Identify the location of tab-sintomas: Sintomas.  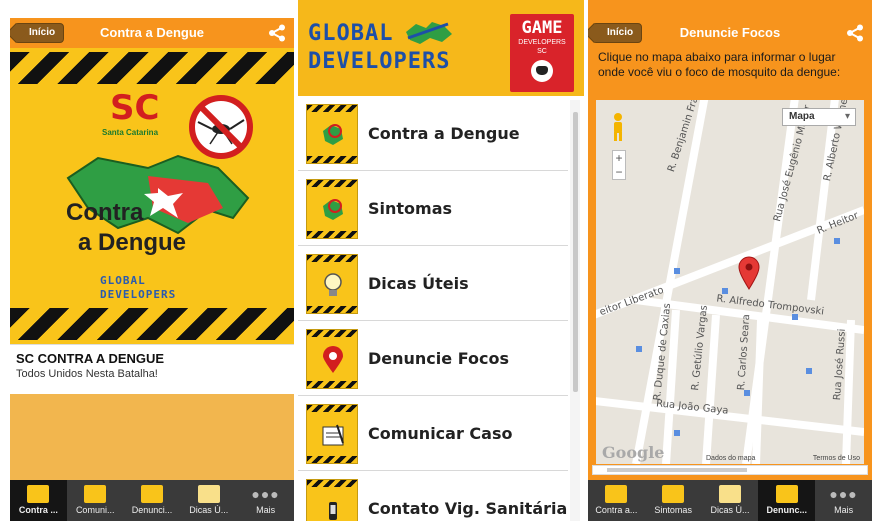
(673, 500).